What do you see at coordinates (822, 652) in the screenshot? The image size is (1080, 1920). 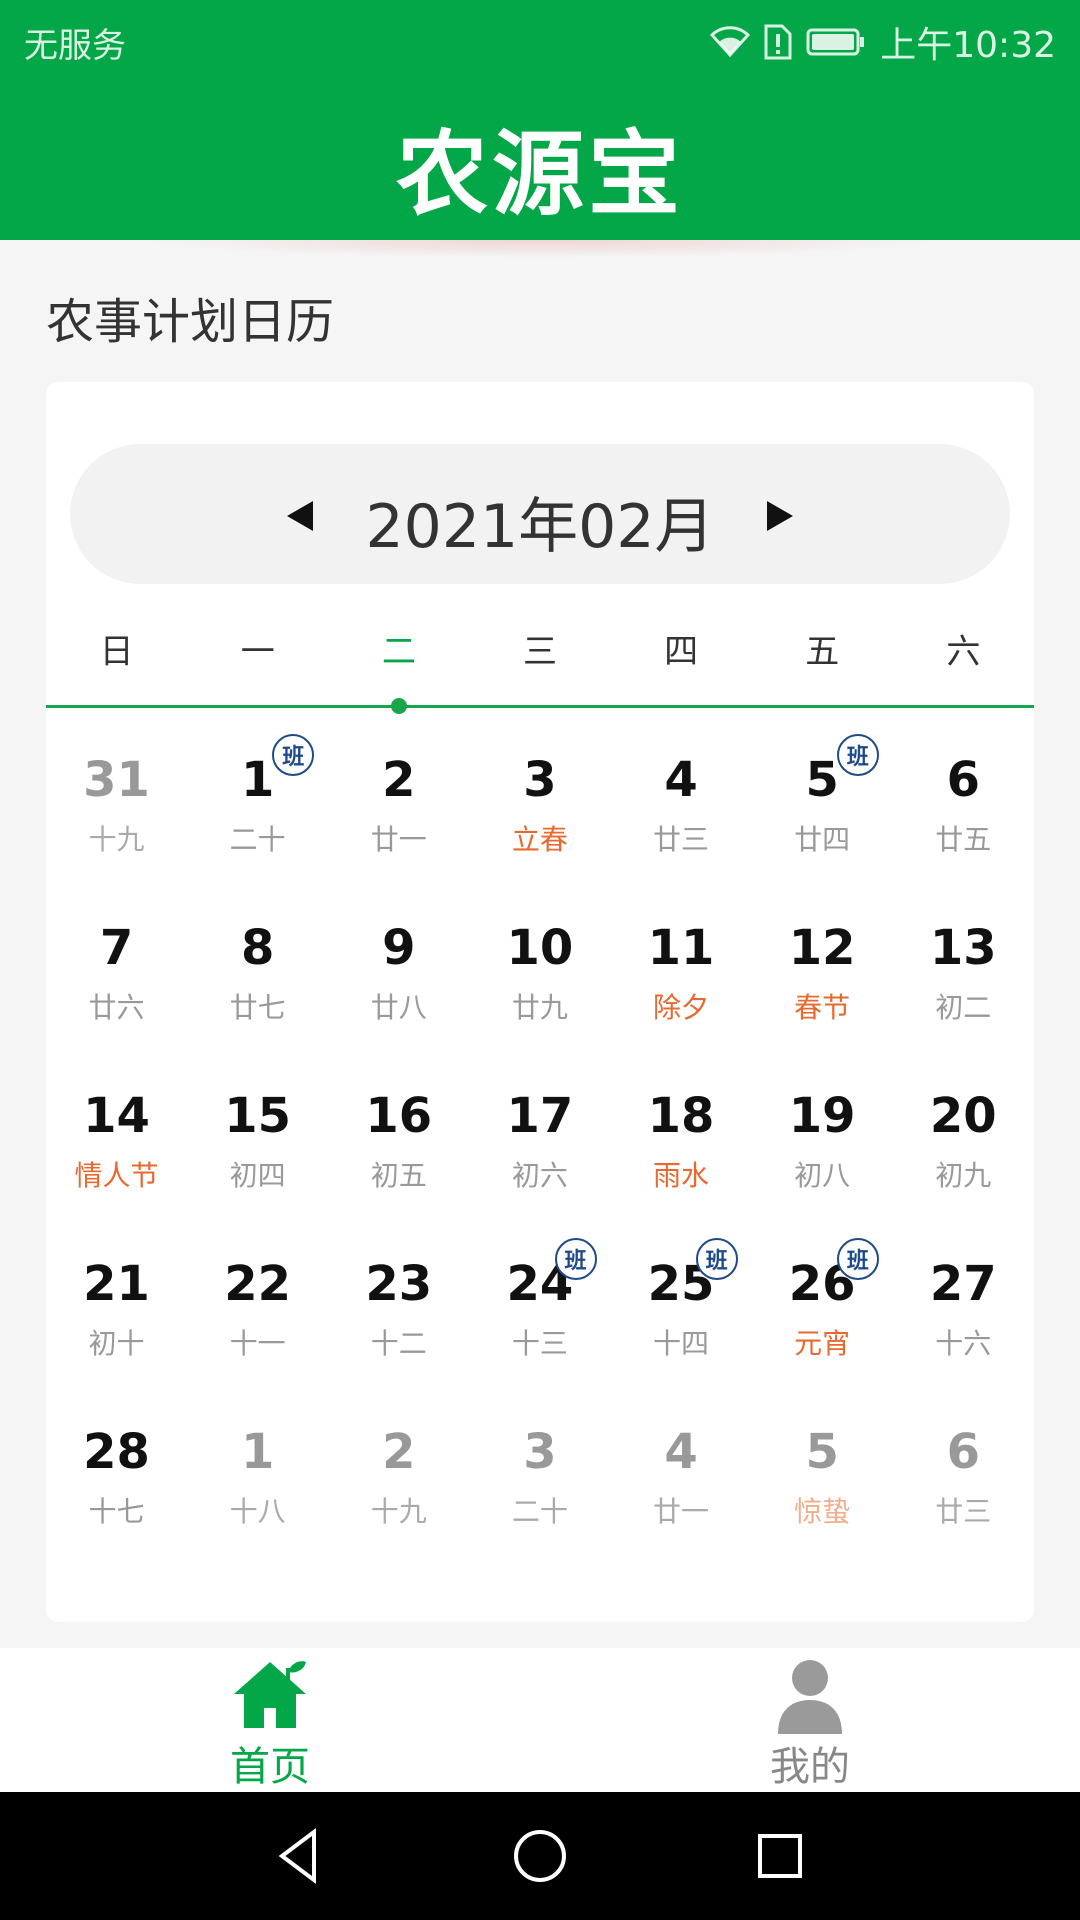 I see `weekday-label: 五` at bounding box center [822, 652].